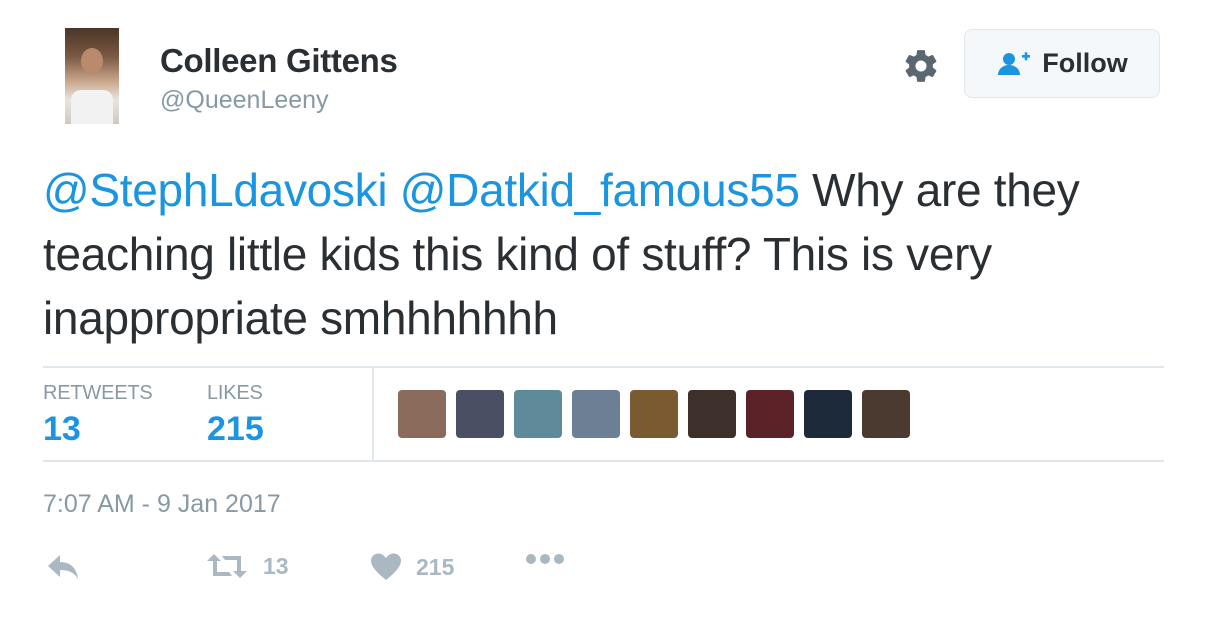  Describe the element at coordinates (1014, 63) in the screenshot. I see `add-user-icon` at that location.